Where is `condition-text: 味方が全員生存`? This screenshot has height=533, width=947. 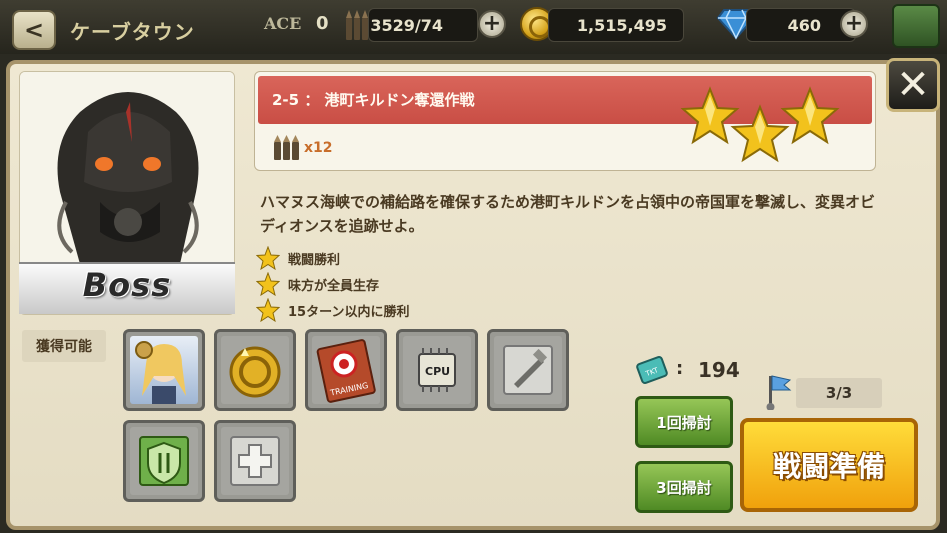
condition-text: 味方が全員生存 is located at coordinates (334, 286).